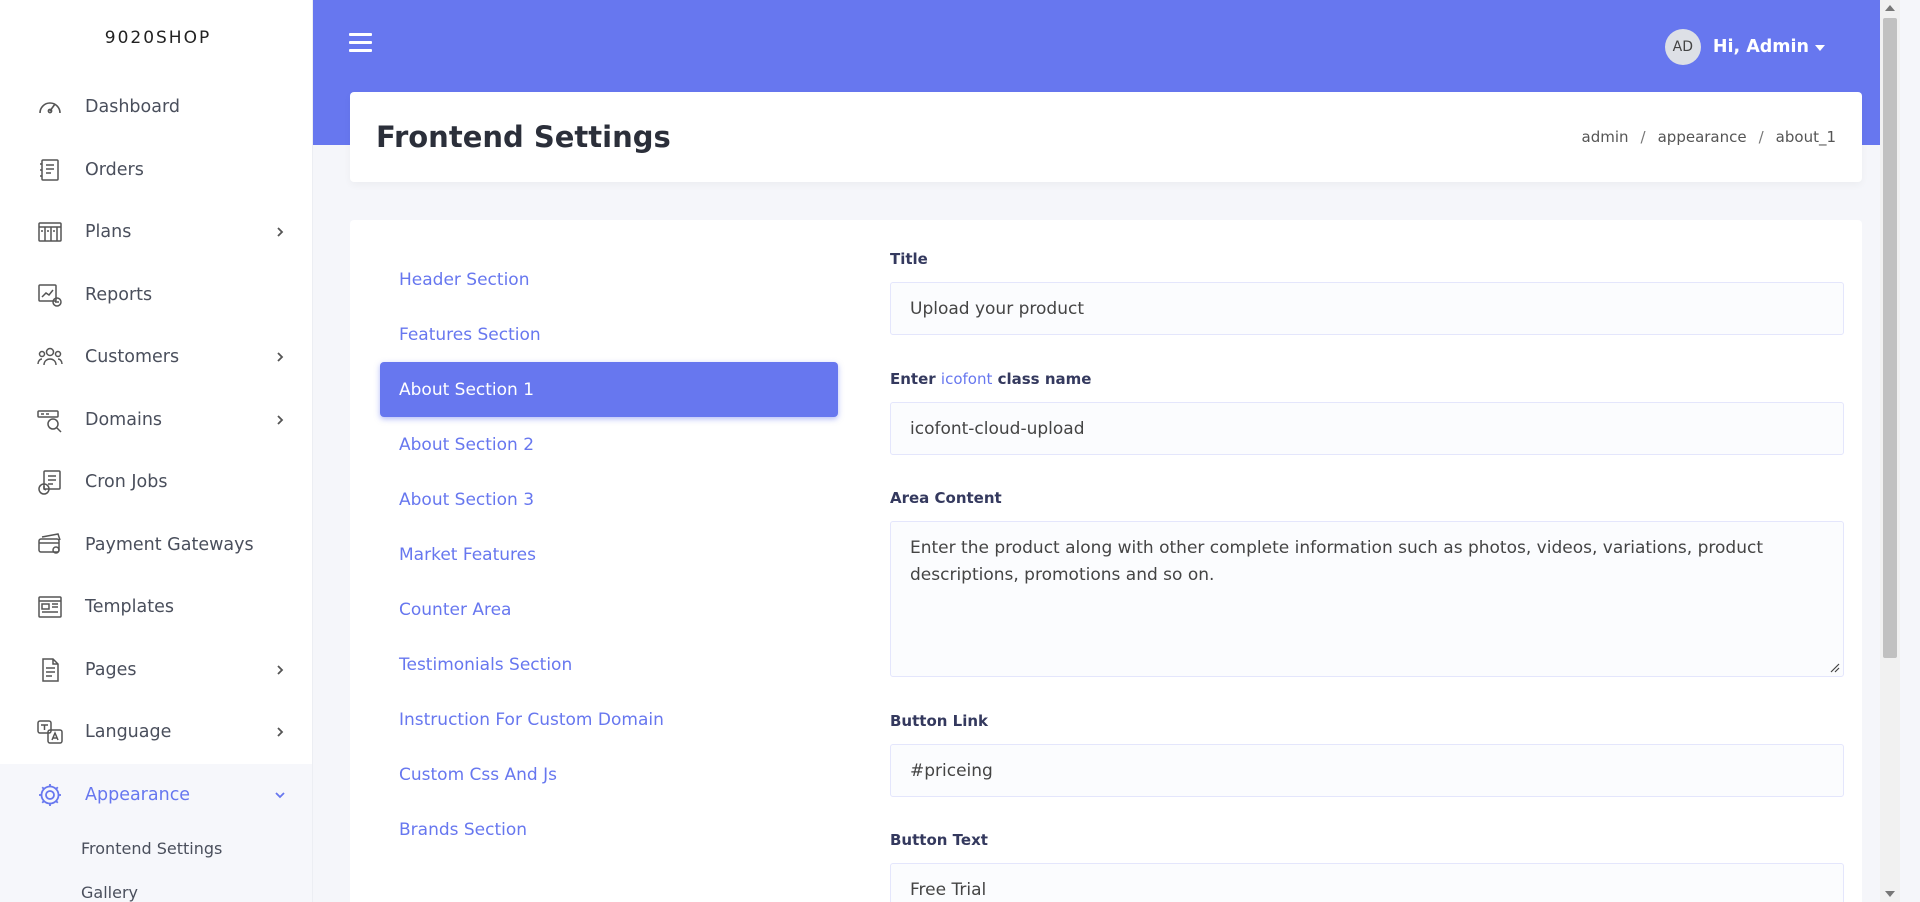  I want to click on icon-label-prefix: Enter, so click(913, 379).